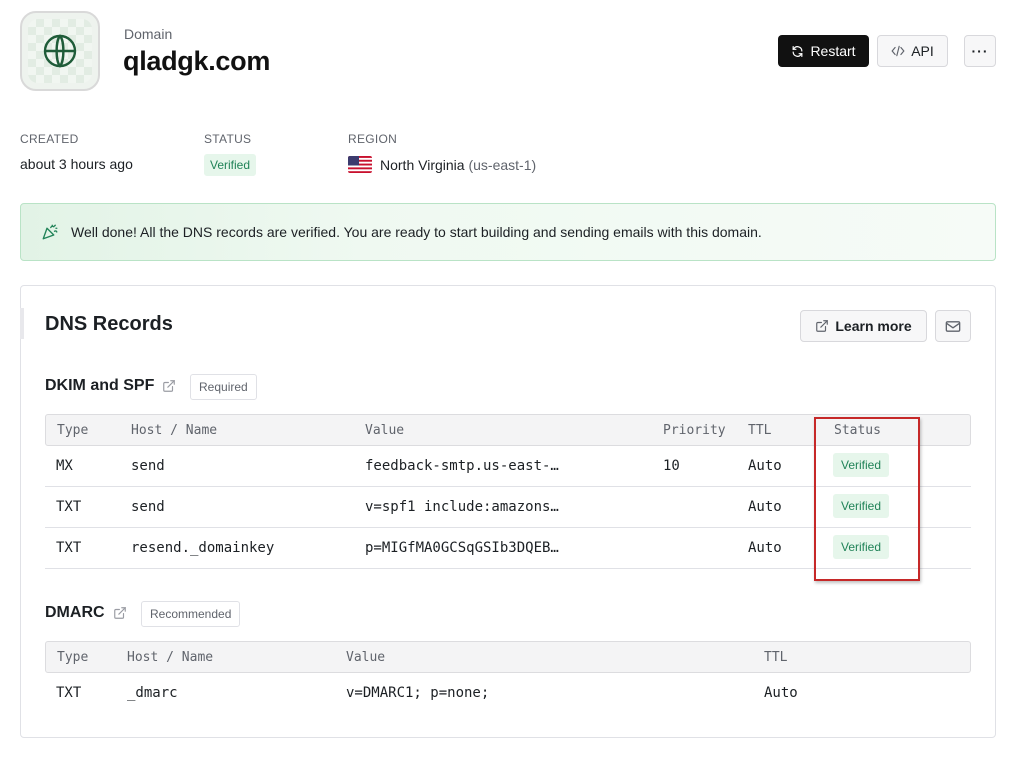 The height and width of the screenshot is (757, 1020). I want to click on record-host: resend._domainkey, so click(202, 548).